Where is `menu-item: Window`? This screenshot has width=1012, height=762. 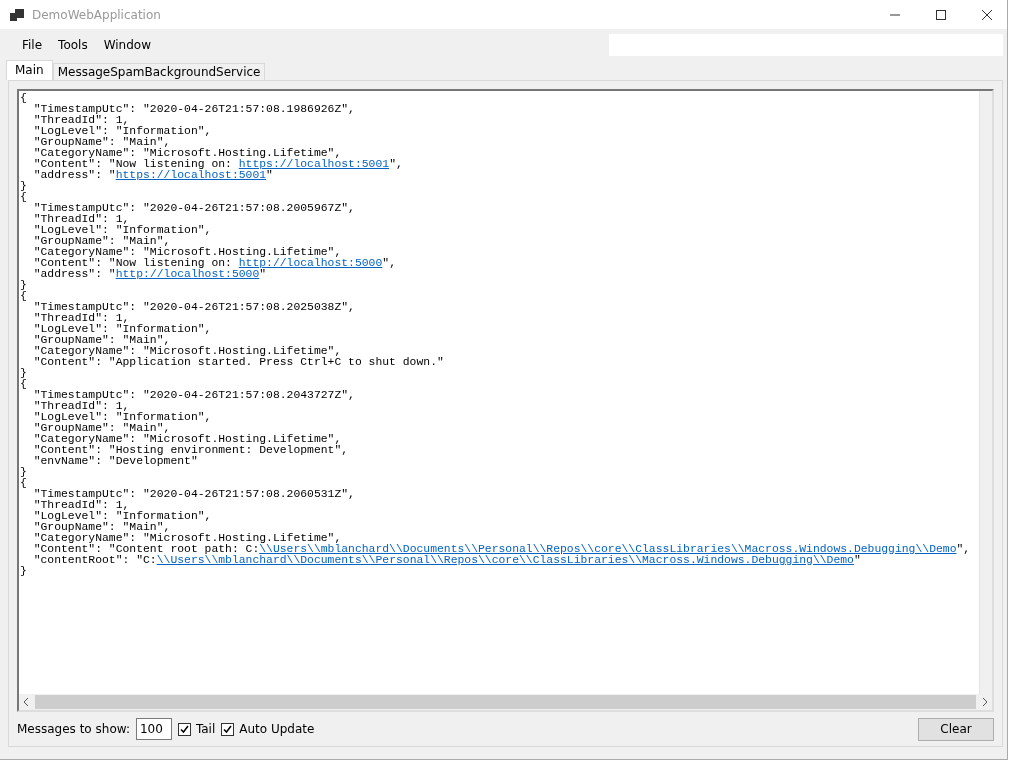 menu-item: Window is located at coordinates (127, 44).